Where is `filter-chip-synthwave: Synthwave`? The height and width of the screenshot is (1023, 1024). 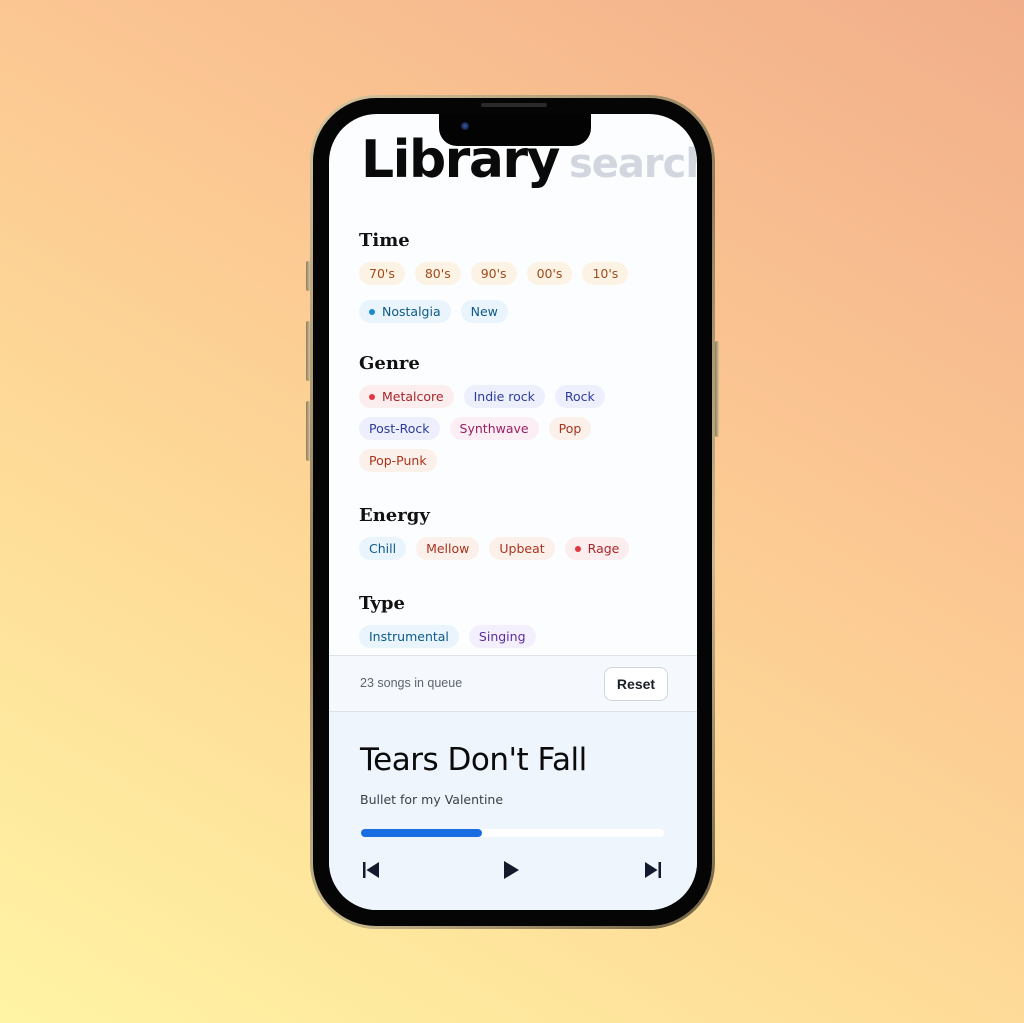
filter-chip-synthwave: Synthwave is located at coordinates (494, 428).